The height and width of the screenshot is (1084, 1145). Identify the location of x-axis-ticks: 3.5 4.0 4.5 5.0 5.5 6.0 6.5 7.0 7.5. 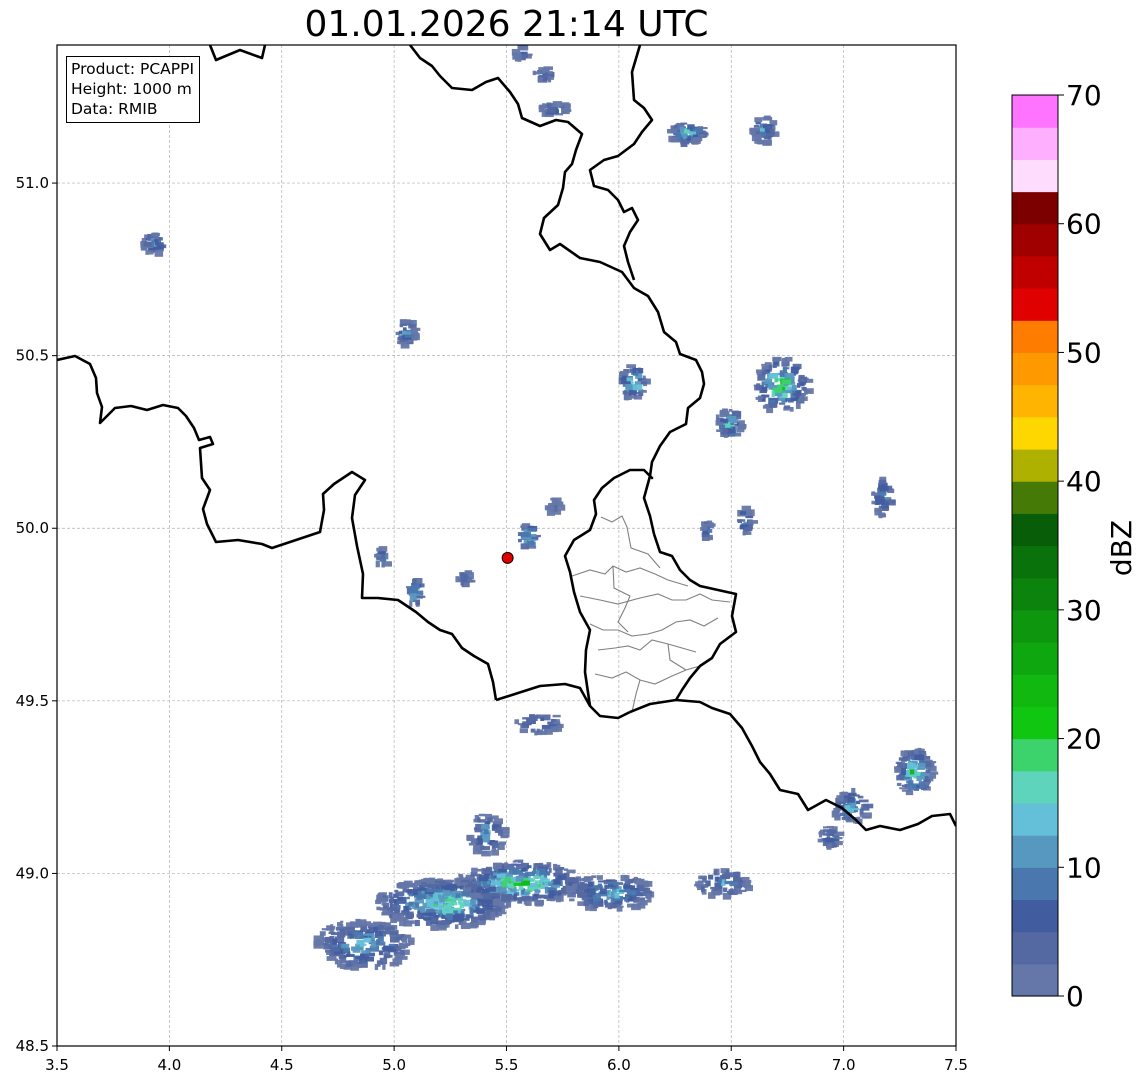
(506, 1060).